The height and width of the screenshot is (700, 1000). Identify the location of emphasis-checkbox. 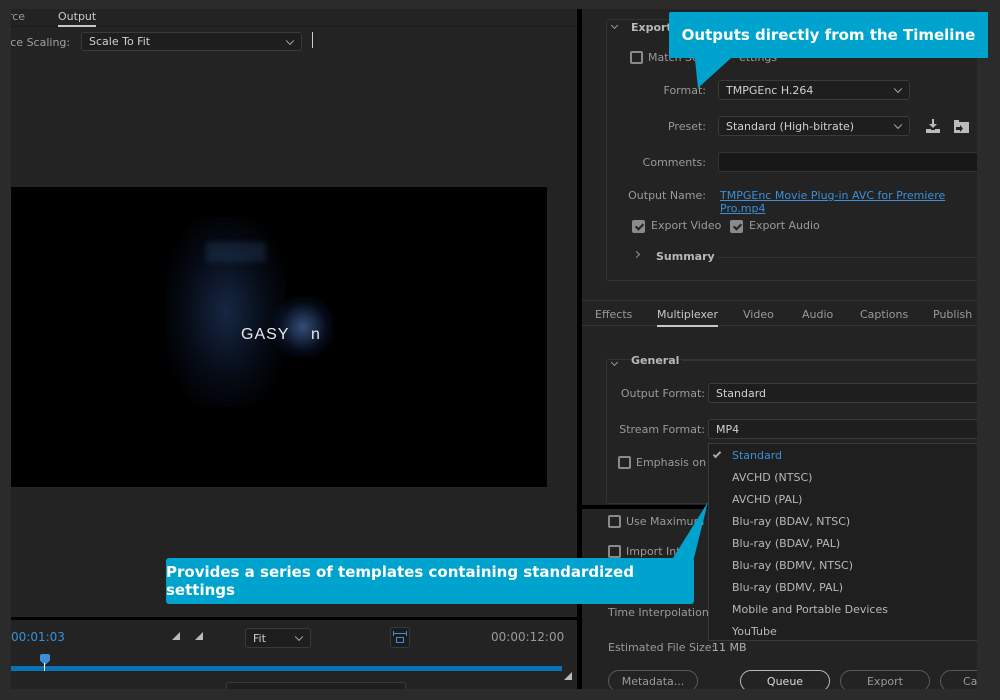
(624, 462).